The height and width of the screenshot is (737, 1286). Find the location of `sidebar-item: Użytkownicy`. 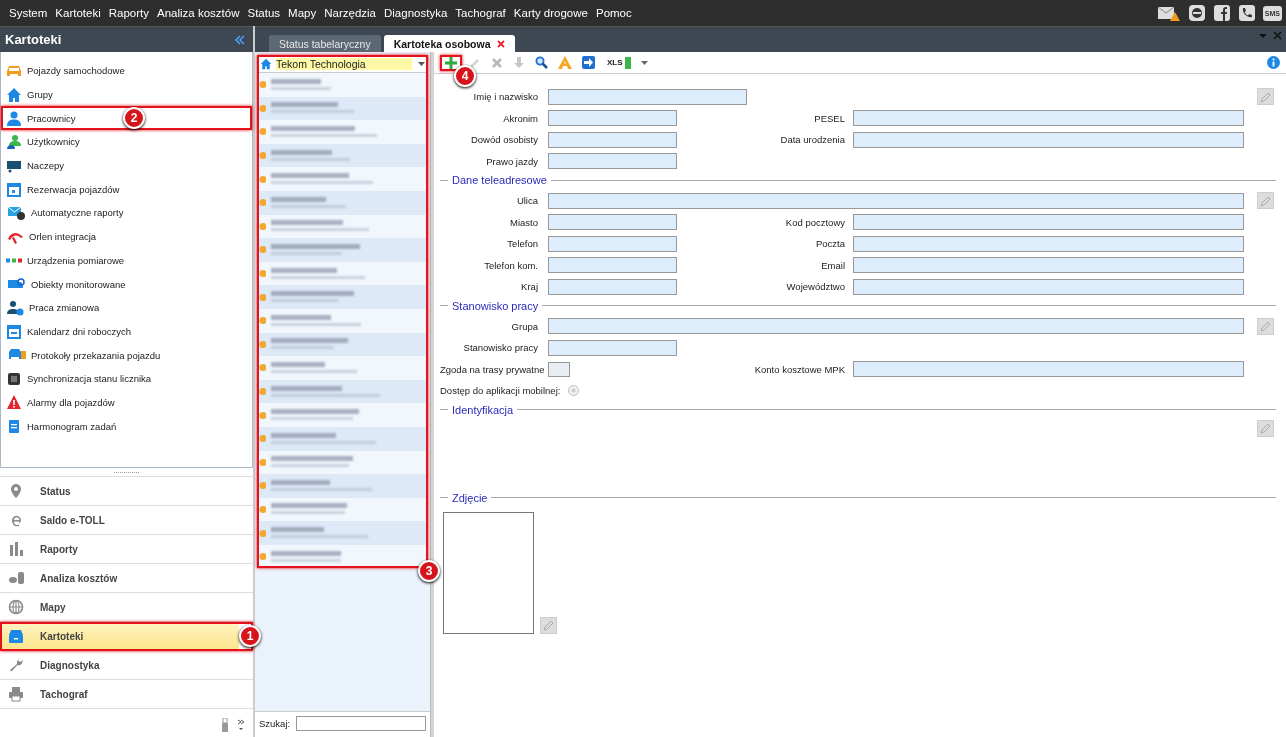

sidebar-item: Użytkownicy is located at coordinates (42, 142).